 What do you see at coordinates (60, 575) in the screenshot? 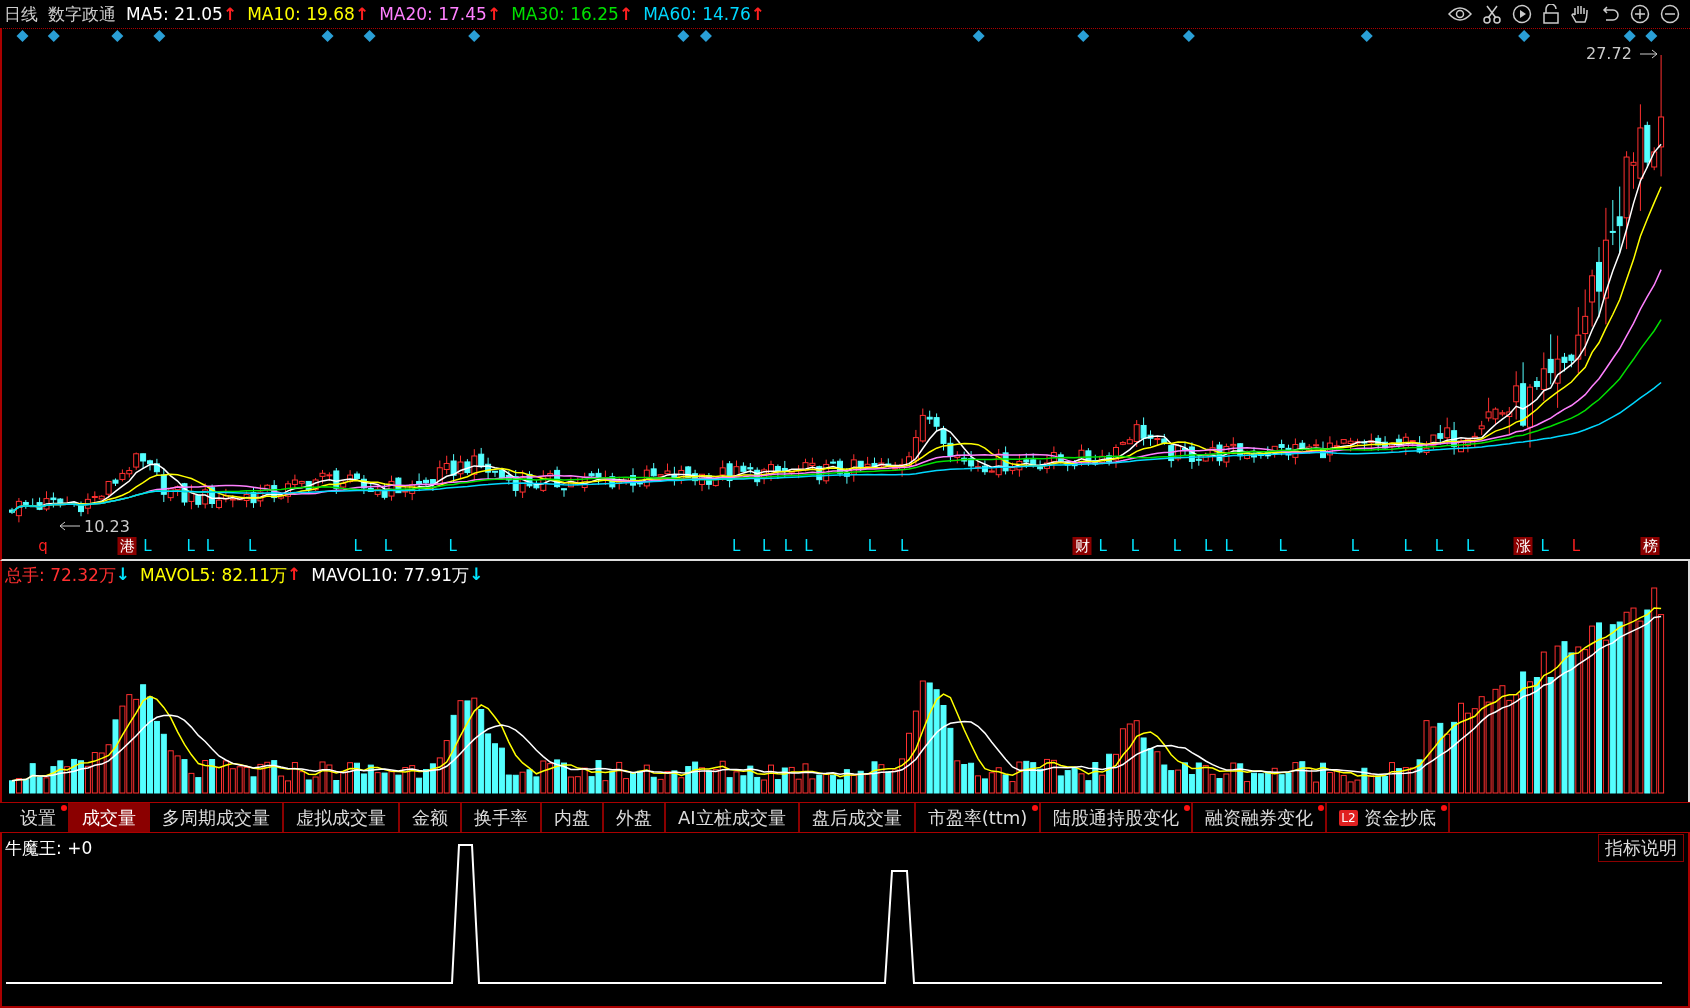
I see `volume-stat: 总手: 72.32万` at bounding box center [60, 575].